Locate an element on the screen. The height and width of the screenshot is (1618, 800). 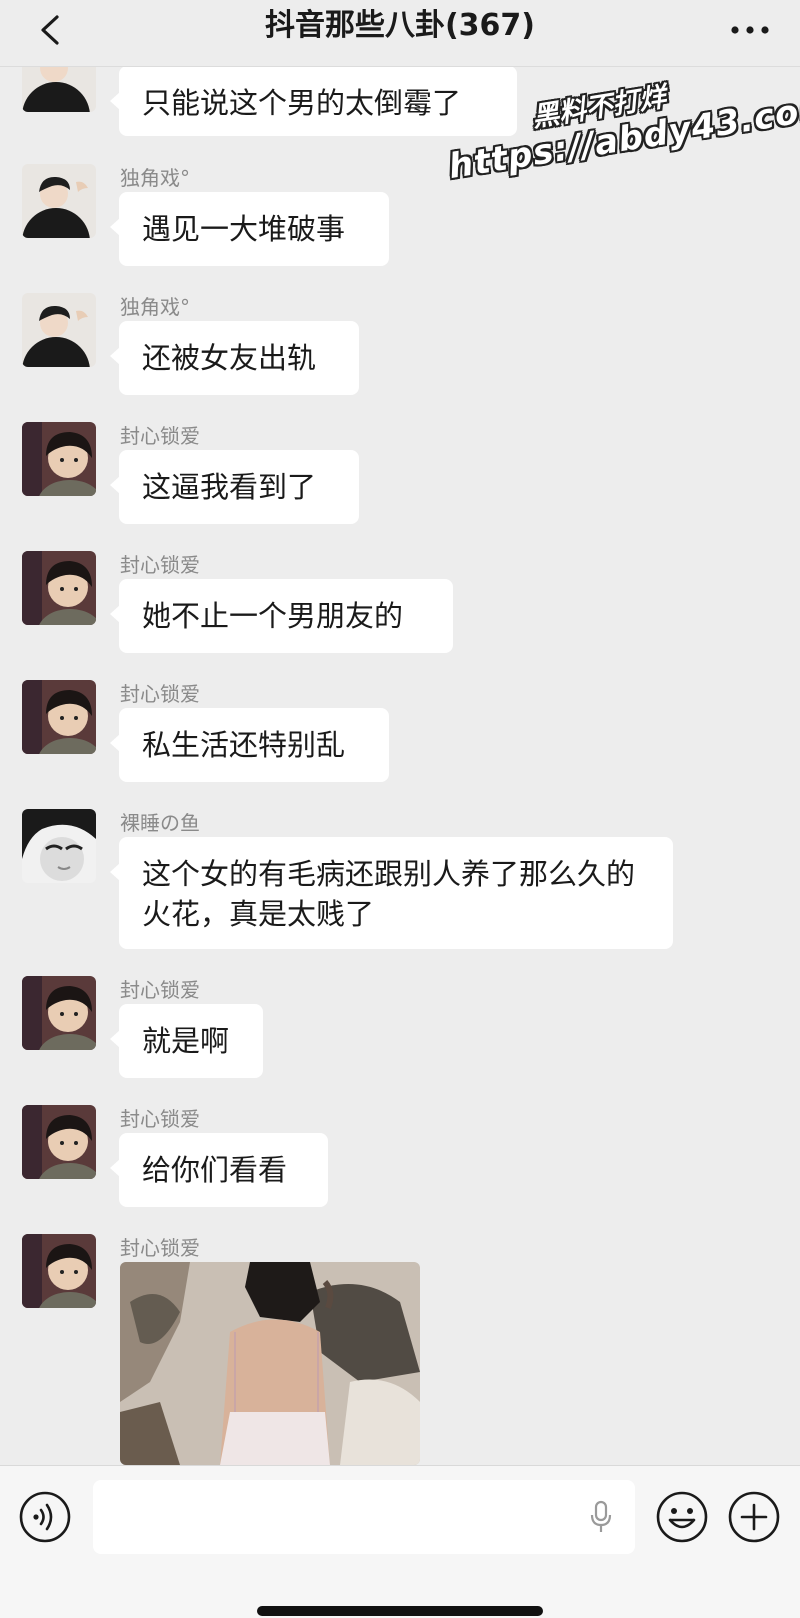
message-bubble: 给你们看看 is located at coordinates (219, 1170).